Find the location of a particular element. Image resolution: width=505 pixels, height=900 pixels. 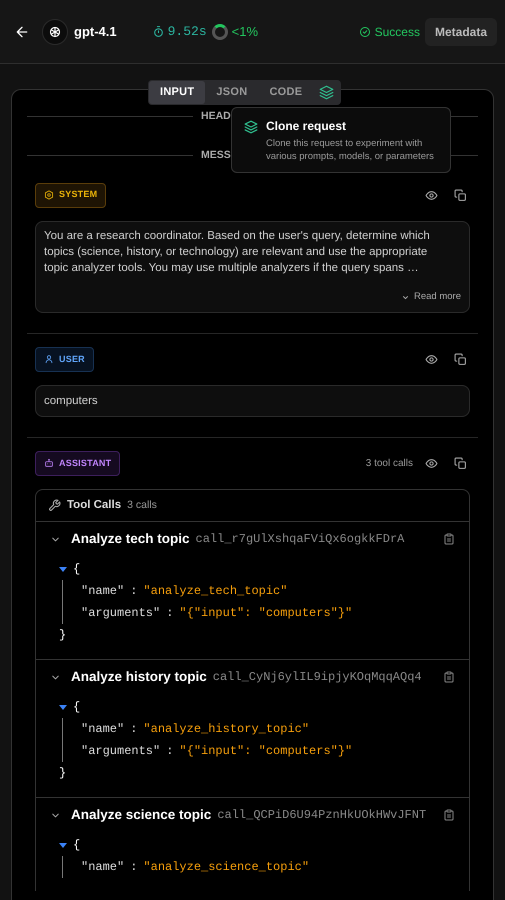

usage-text: <1% is located at coordinates (245, 31).